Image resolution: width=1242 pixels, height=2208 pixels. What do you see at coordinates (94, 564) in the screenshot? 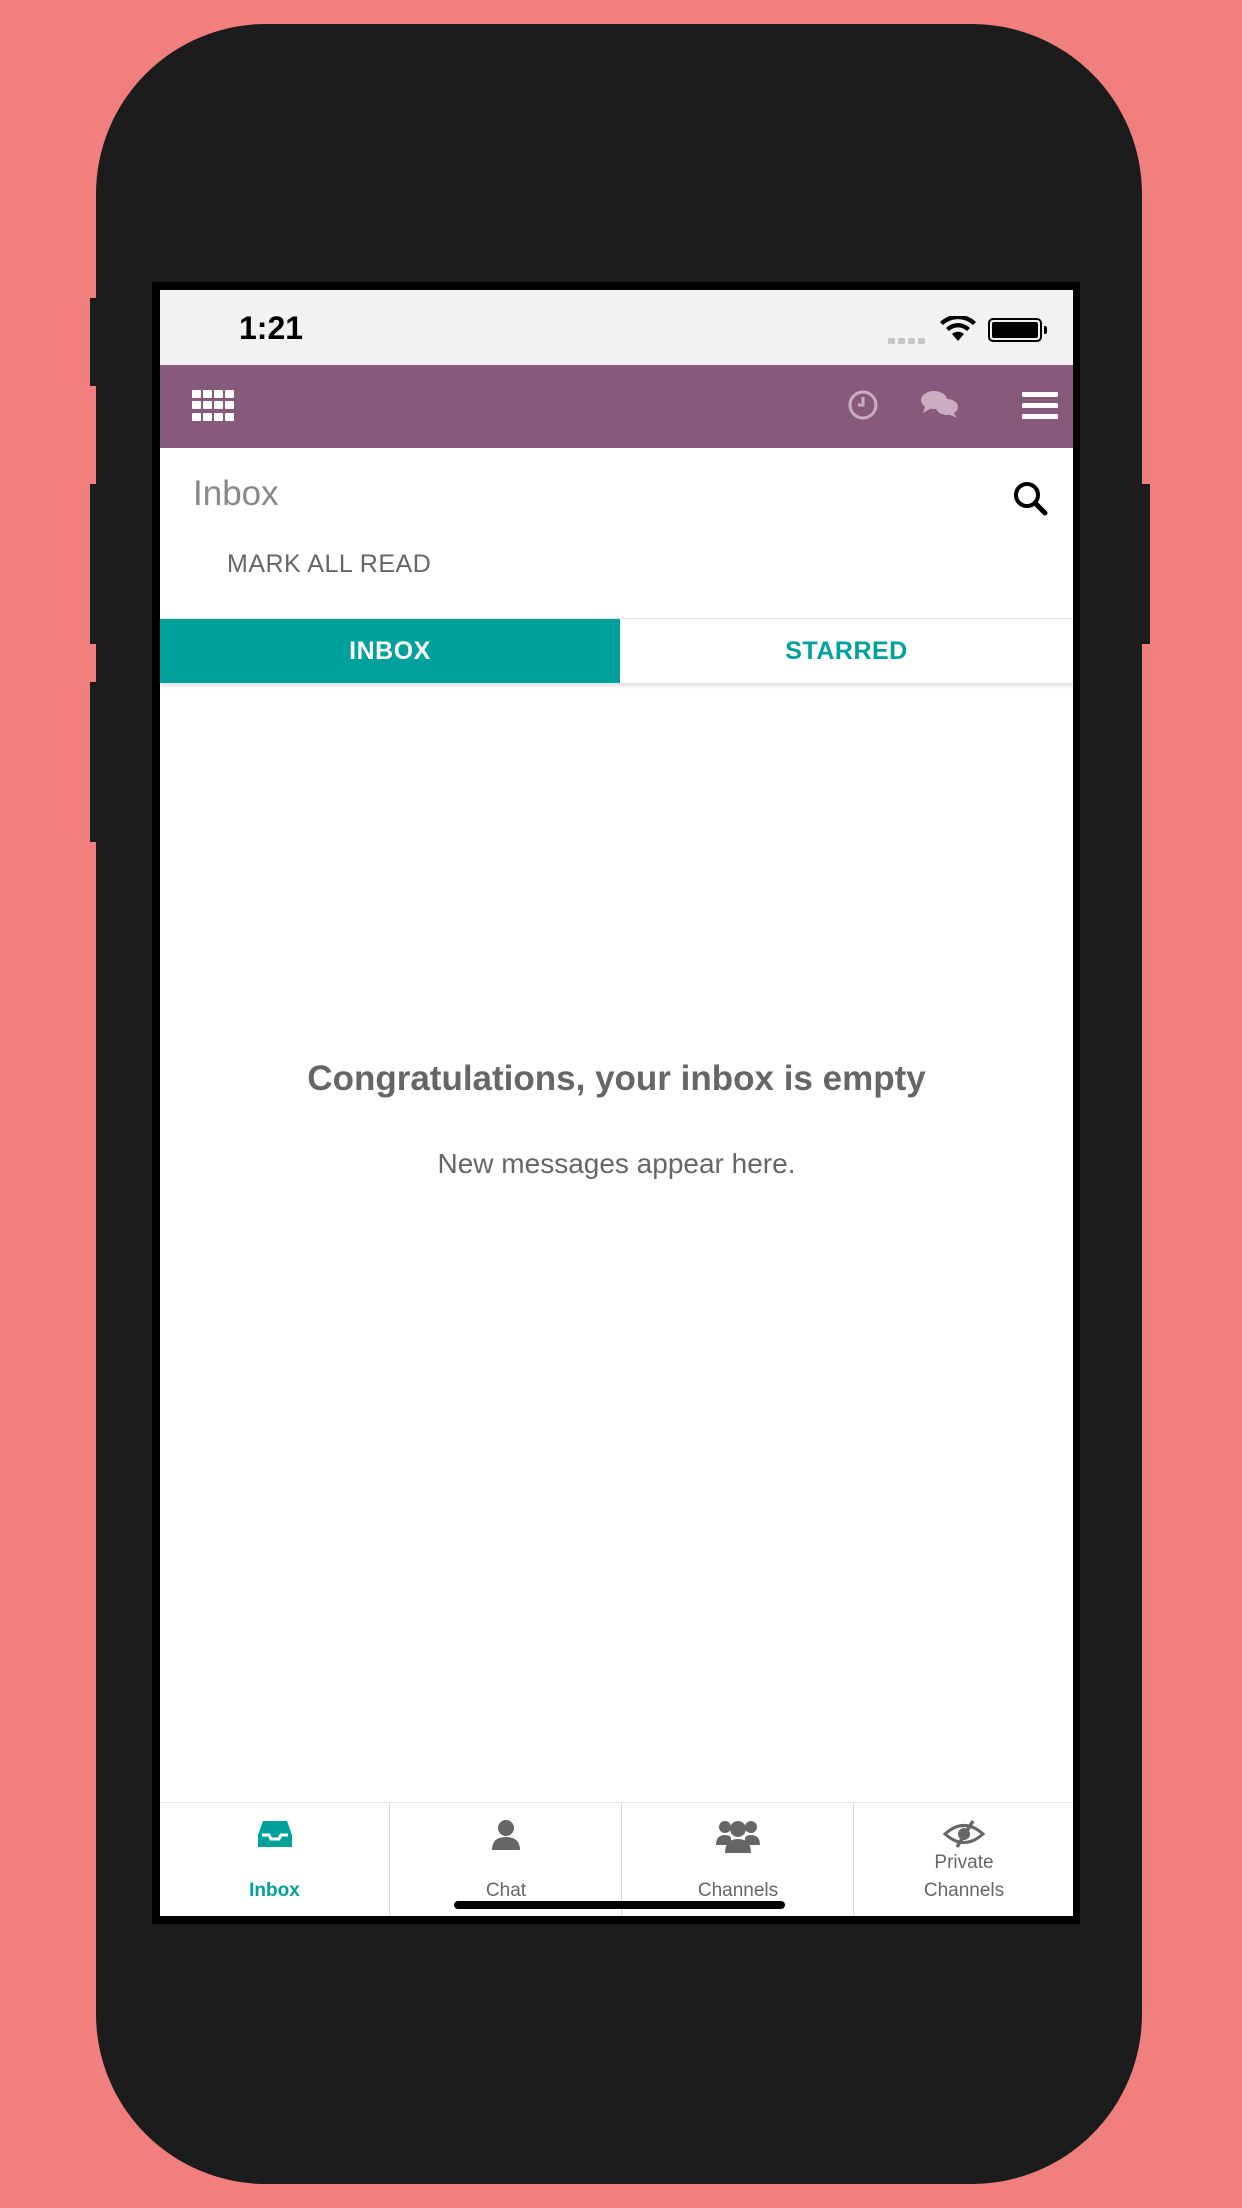
I see `volume-up-button` at bounding box center [94, 564].